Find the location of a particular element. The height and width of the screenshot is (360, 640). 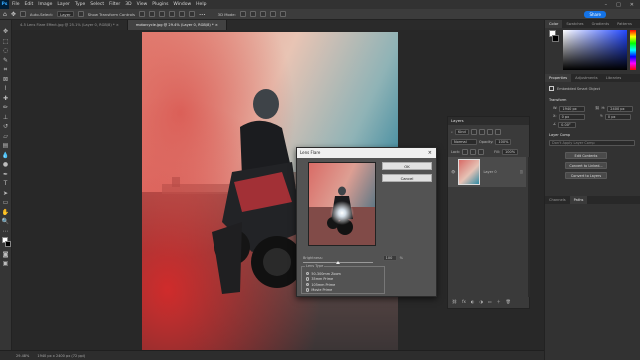

crop-tool-icon: ⌗ is located at coordinates (6, 70).